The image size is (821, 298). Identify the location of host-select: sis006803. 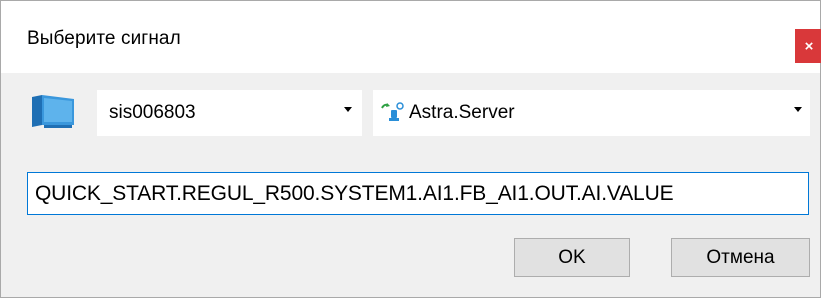
(229, 113).